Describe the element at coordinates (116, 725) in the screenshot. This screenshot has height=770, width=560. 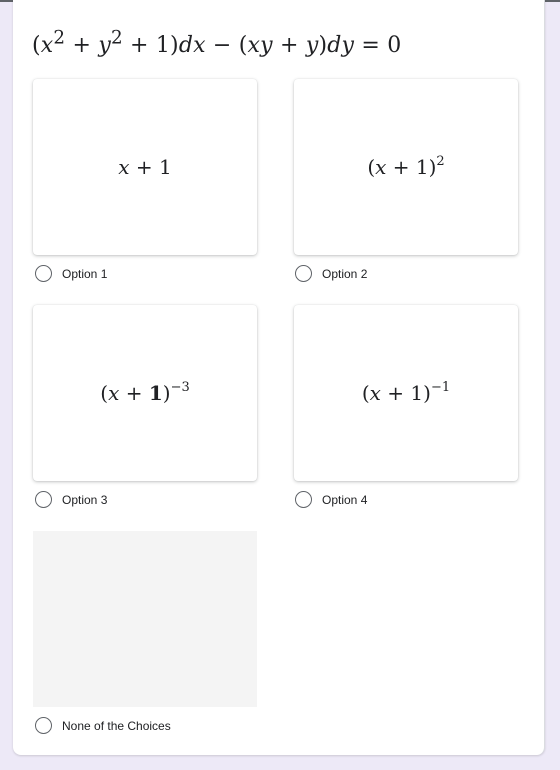
I see `option-none-label: None of the Choices` at that location.